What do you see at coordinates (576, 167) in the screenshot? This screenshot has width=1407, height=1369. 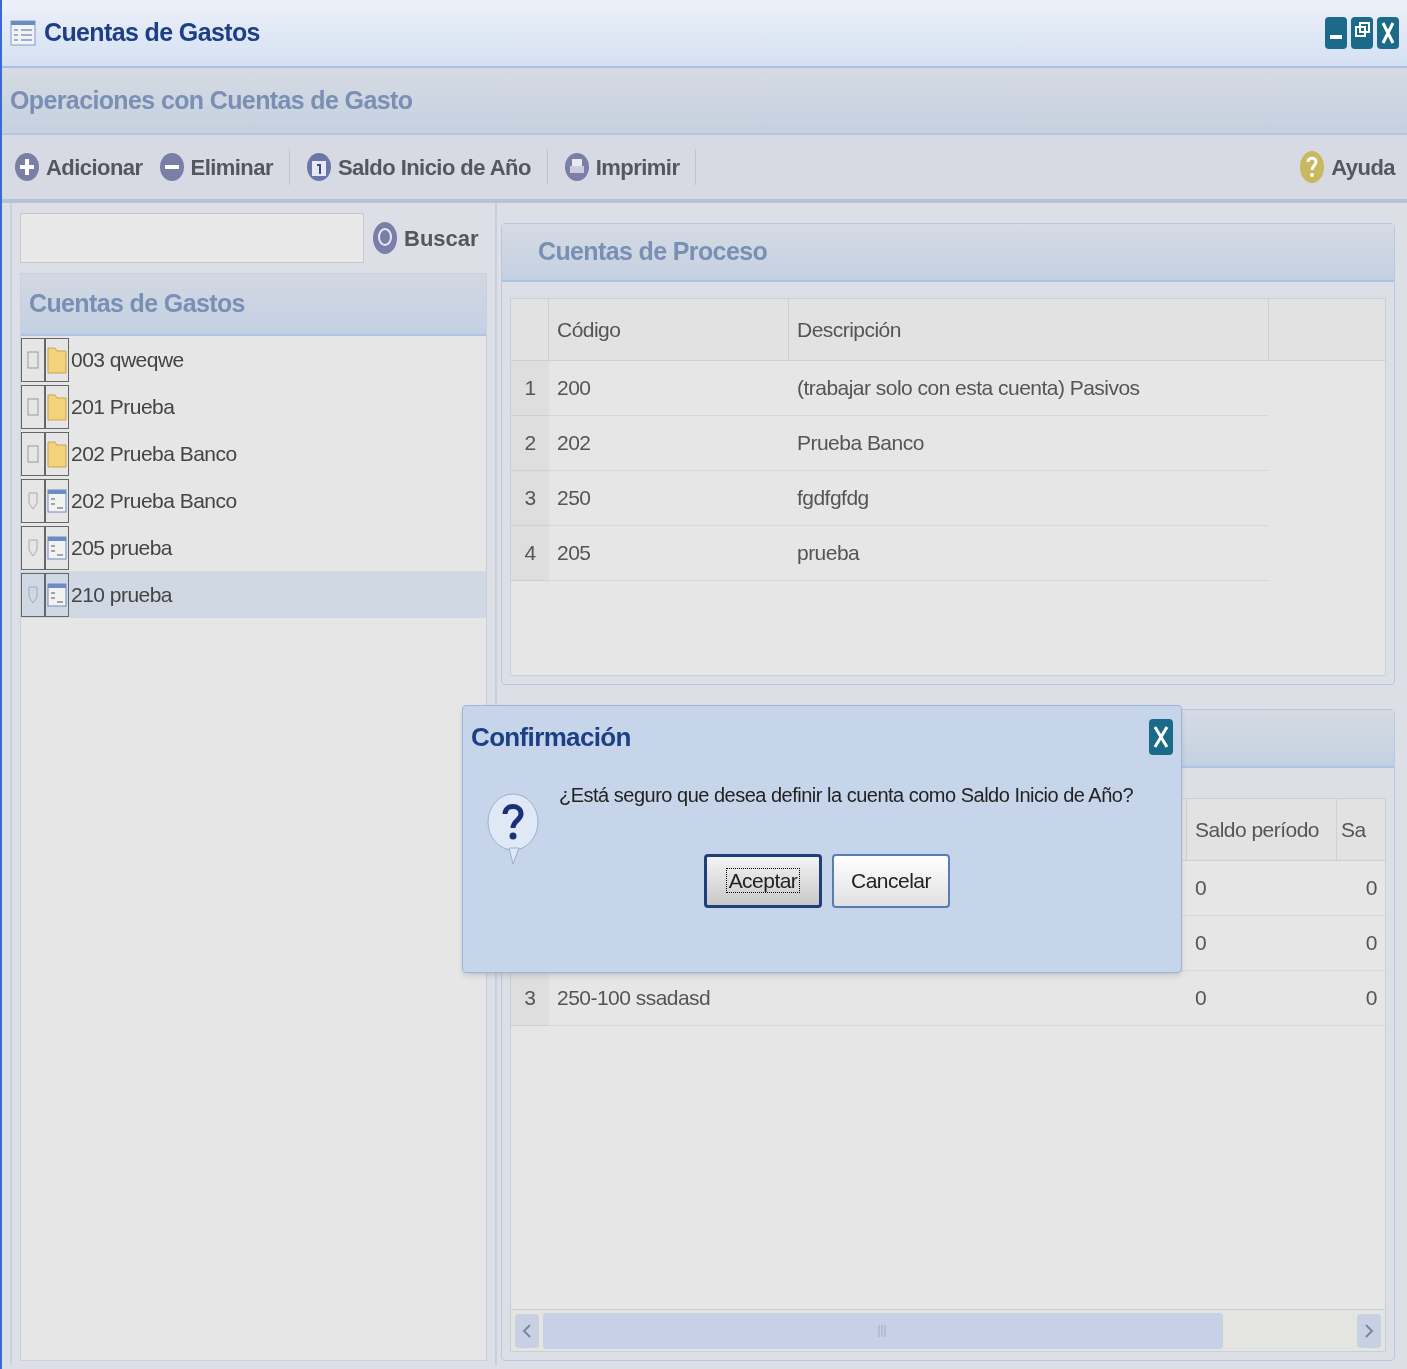 I see `printer-icon` at bounding box center [576, 167].